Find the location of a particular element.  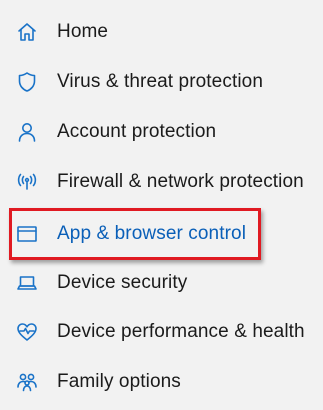

shield-icon is located at coordinates (27, 82).